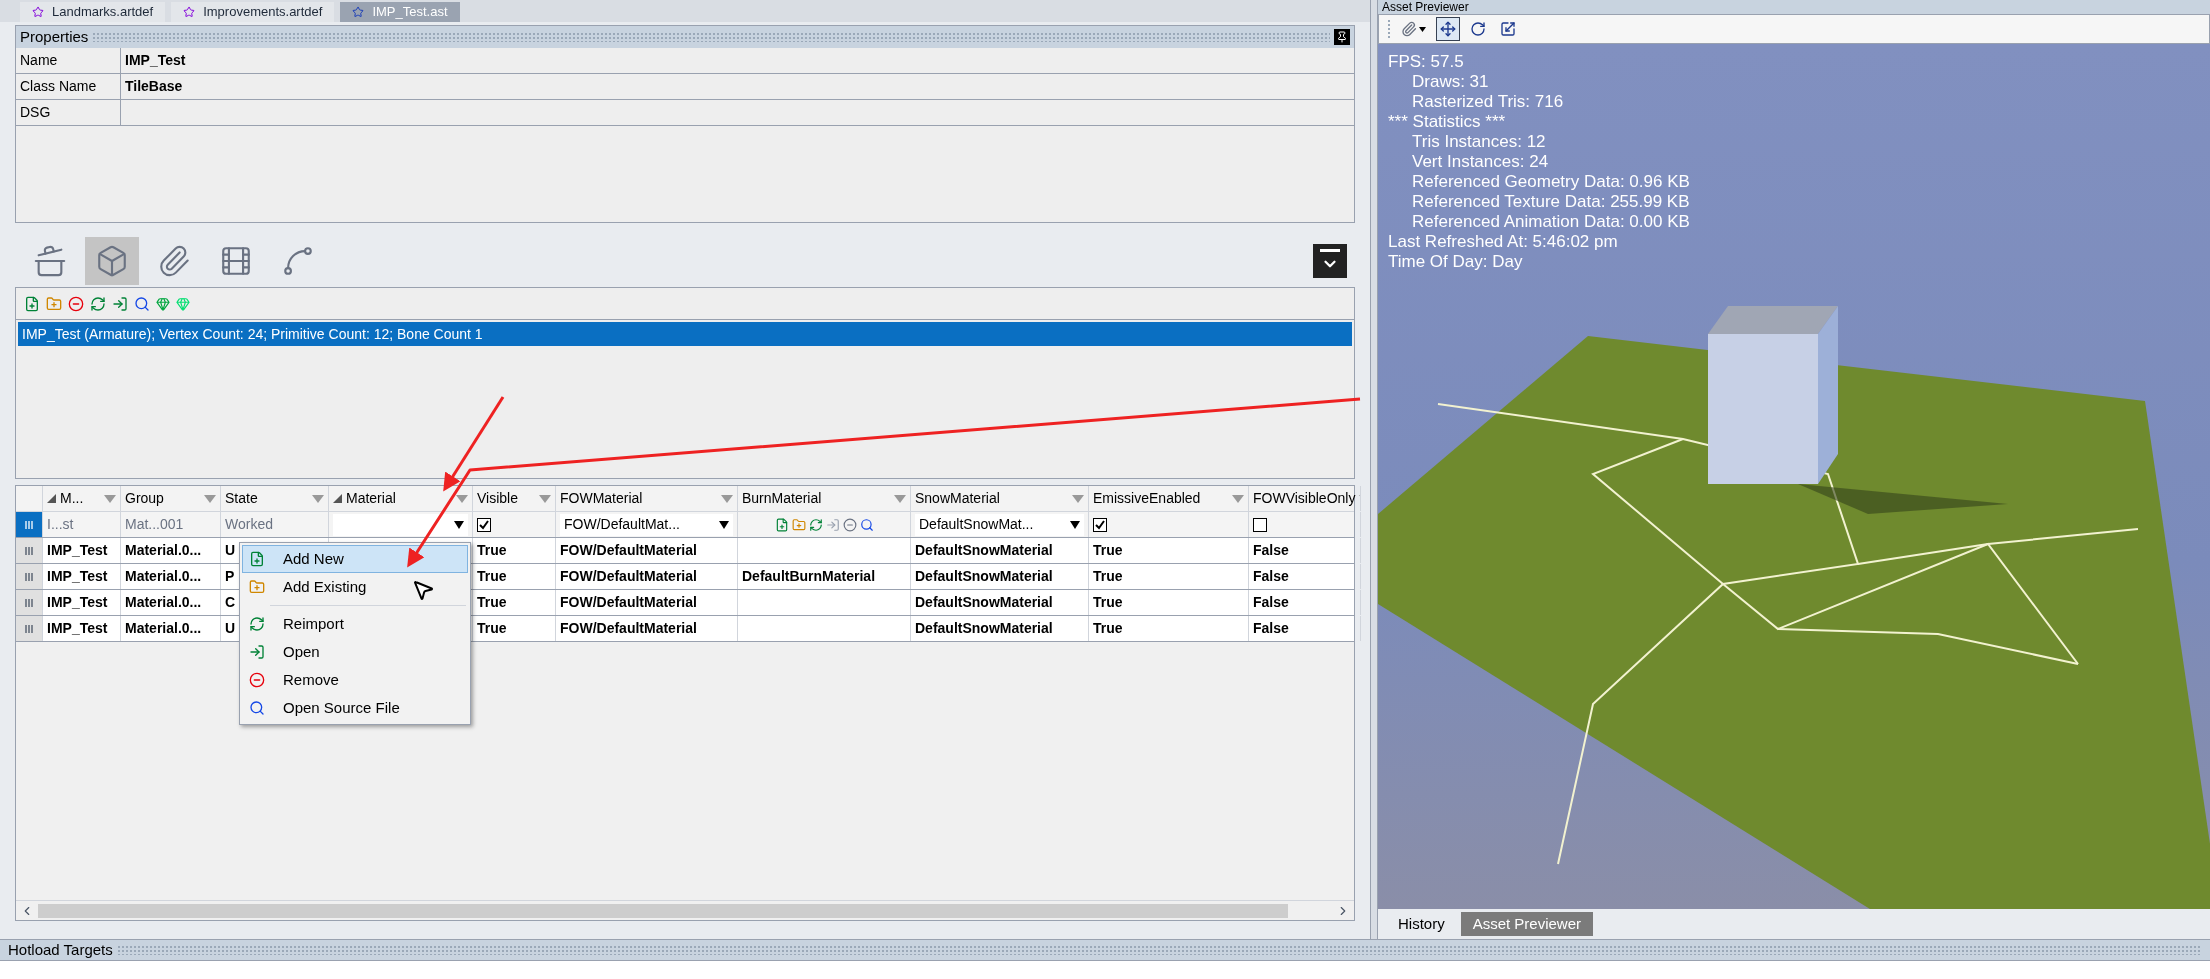 This screenshot has height=979, width=2210. What do you see at coordinates (253, 12) in the screenshot?
I see `document-tab: Improvements.artdef` at bounding box center [253, 12].